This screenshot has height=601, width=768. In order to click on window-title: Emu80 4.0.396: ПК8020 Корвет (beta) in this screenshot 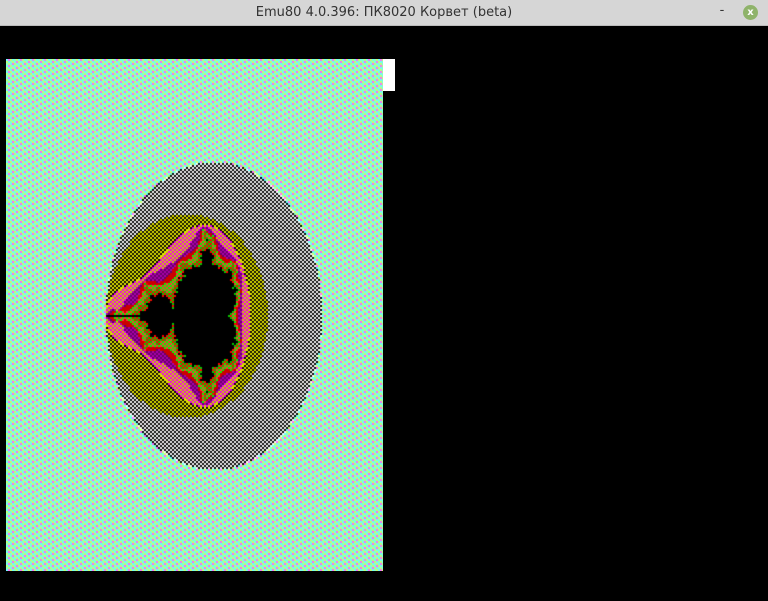, I will do `click(384, 12)`.